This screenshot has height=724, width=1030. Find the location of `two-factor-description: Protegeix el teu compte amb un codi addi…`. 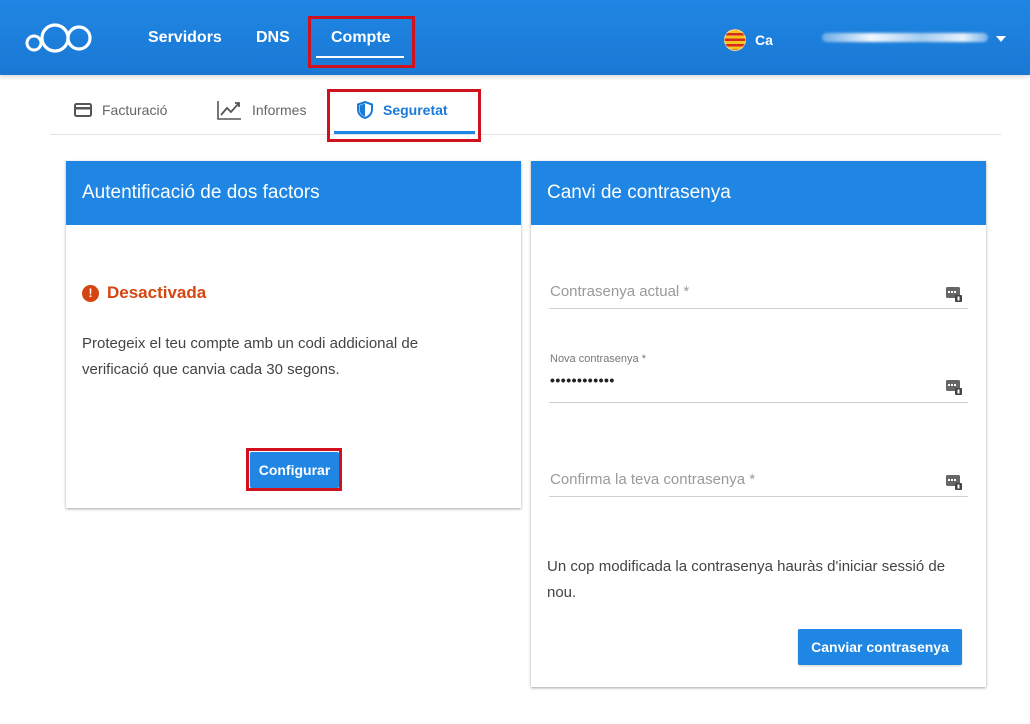

two-factor-description: Protegeix el teu compte amb un codi addi… is located at coordinates (250, 356).